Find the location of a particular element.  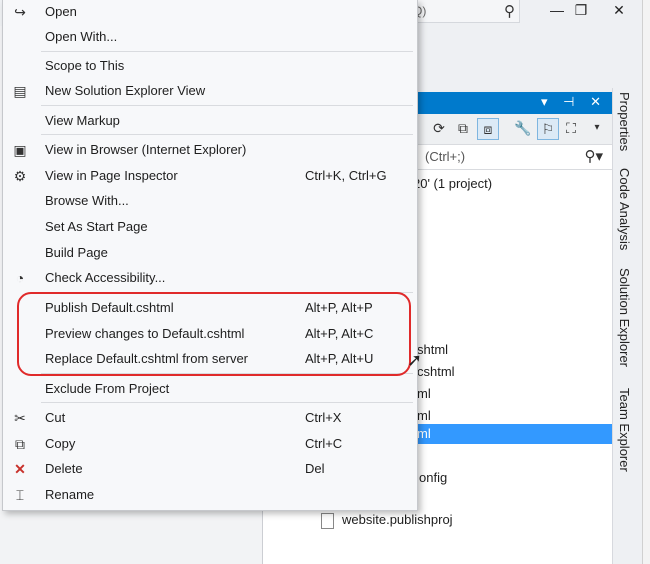

menu-item-view-in-browser: ▣ View in Browser (Internet Explorer) is located at coordinates (210, 150).